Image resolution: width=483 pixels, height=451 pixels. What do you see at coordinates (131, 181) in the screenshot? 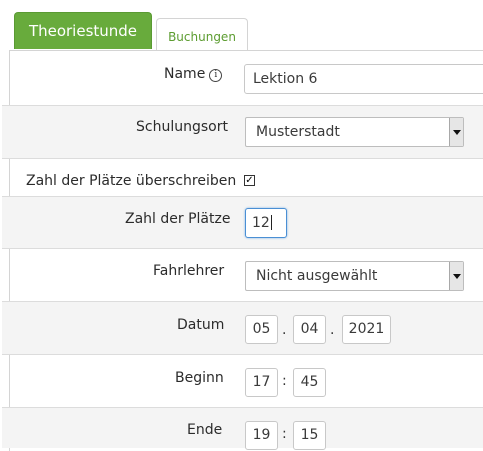
I see `override-label: Zahl der Plätze überschreiben` at bounding box center [131, 181].